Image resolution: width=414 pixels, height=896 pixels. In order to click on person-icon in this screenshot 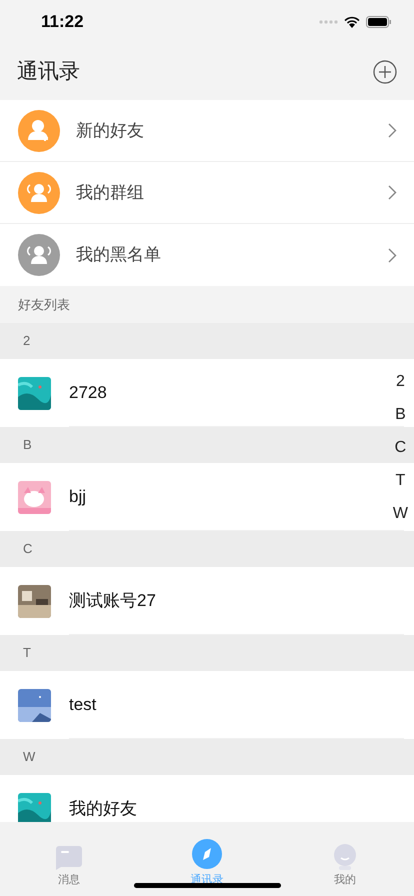, I will do `click(345, 857)`.